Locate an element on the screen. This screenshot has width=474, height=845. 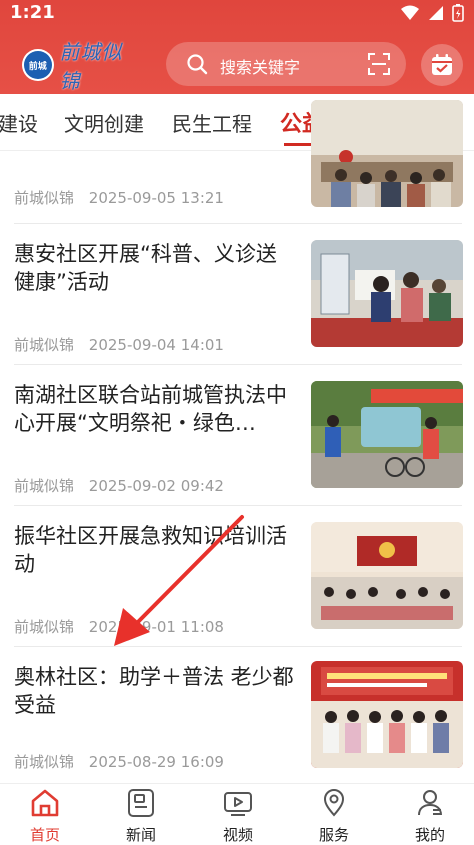
calendar-check-icon is located at coordinates (442, 64).